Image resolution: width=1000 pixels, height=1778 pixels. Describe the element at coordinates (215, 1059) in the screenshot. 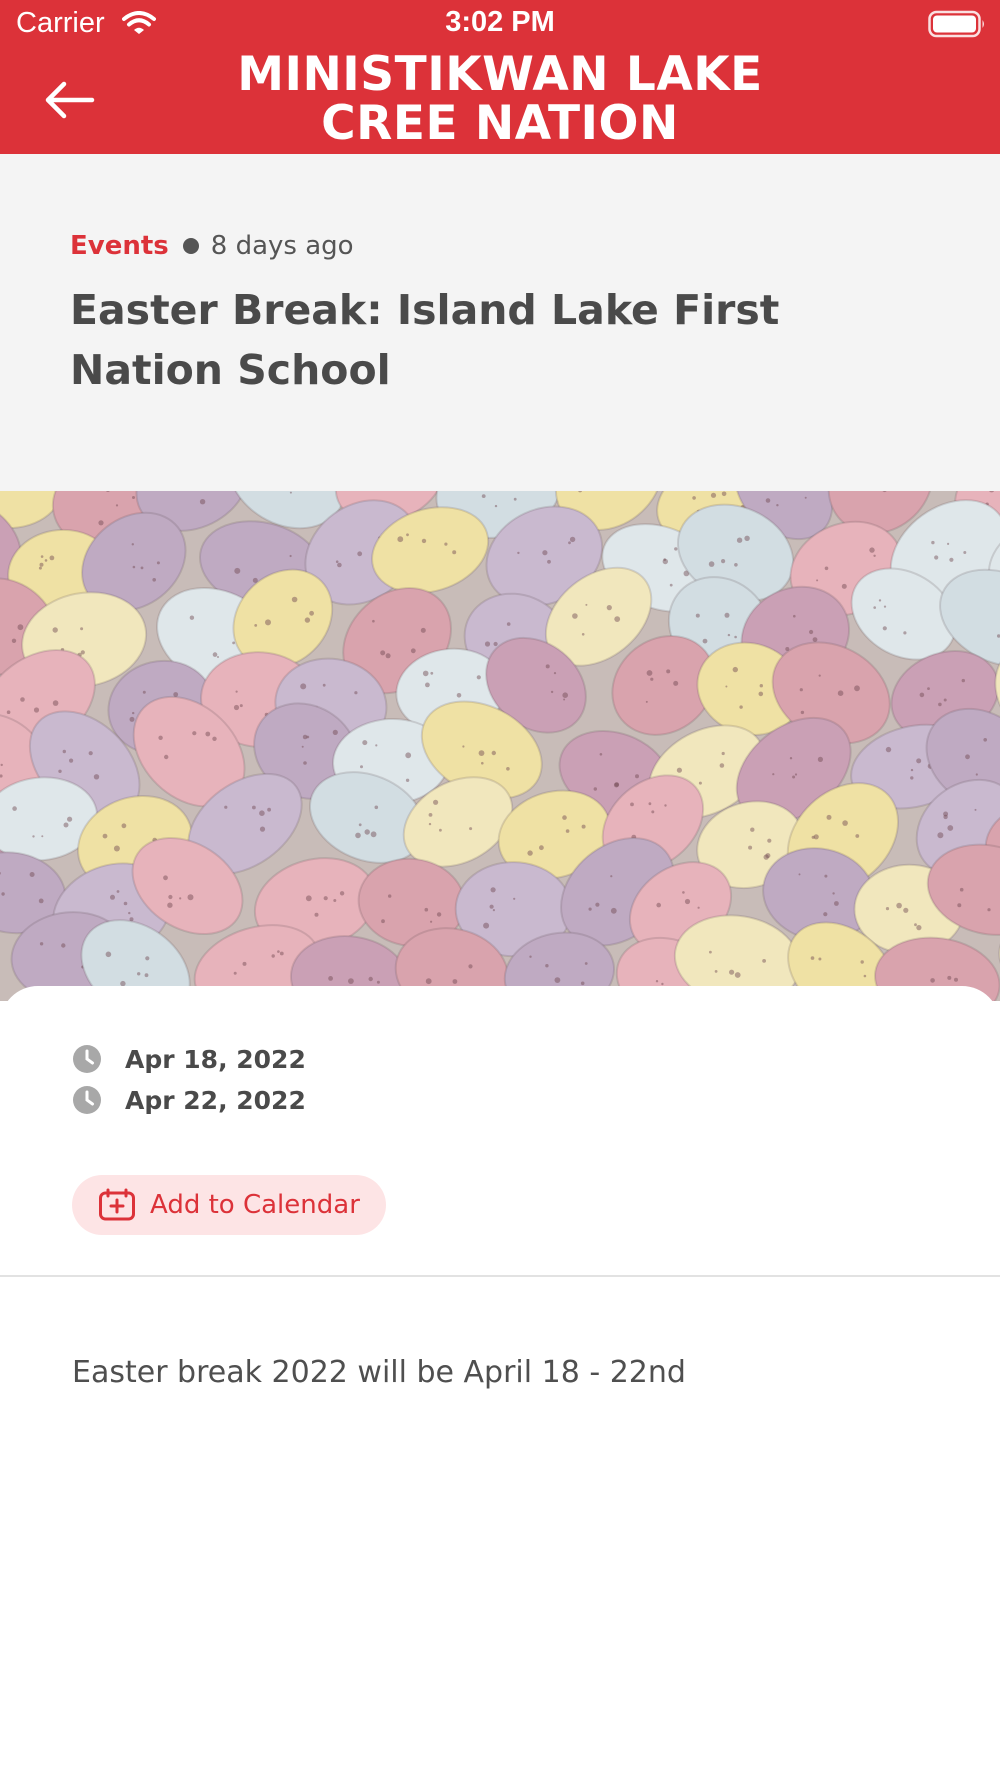

I see `start-date: Apr 18, 2022` at that location.